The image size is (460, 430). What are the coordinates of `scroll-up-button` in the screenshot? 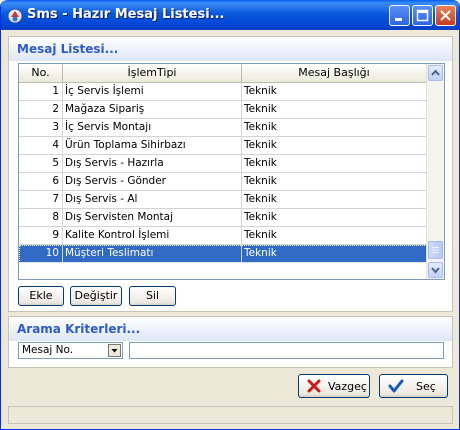 It's located at (435, 73).